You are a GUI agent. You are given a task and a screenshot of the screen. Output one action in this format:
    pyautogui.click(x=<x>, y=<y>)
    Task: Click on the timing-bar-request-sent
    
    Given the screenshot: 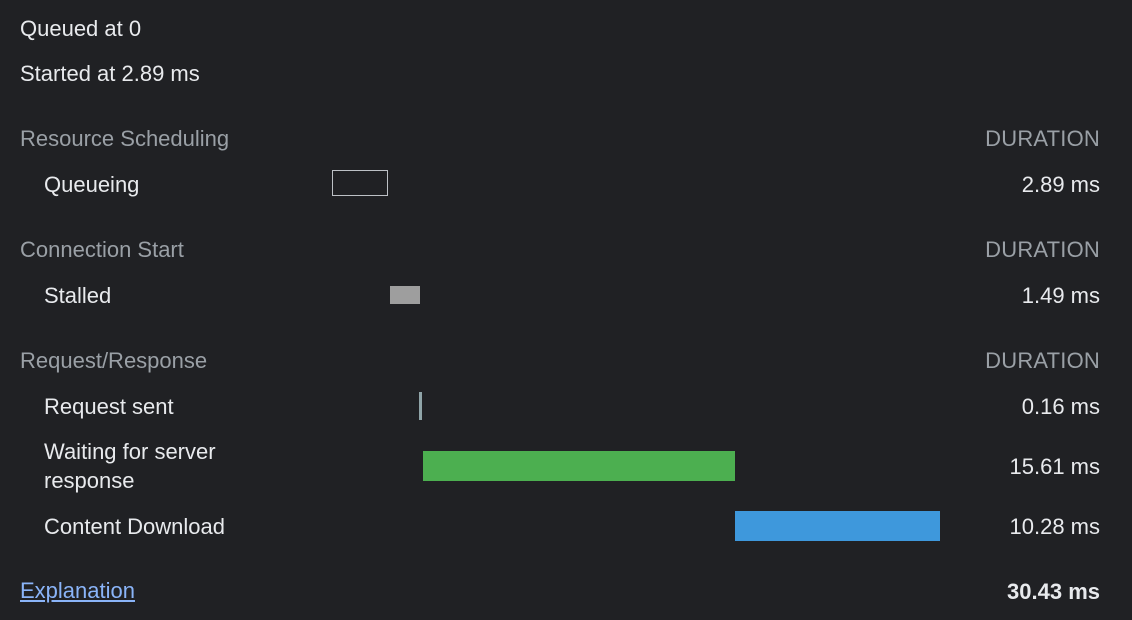 What is the action you would take?
    pyautogui.click(x=420, y=406)
    